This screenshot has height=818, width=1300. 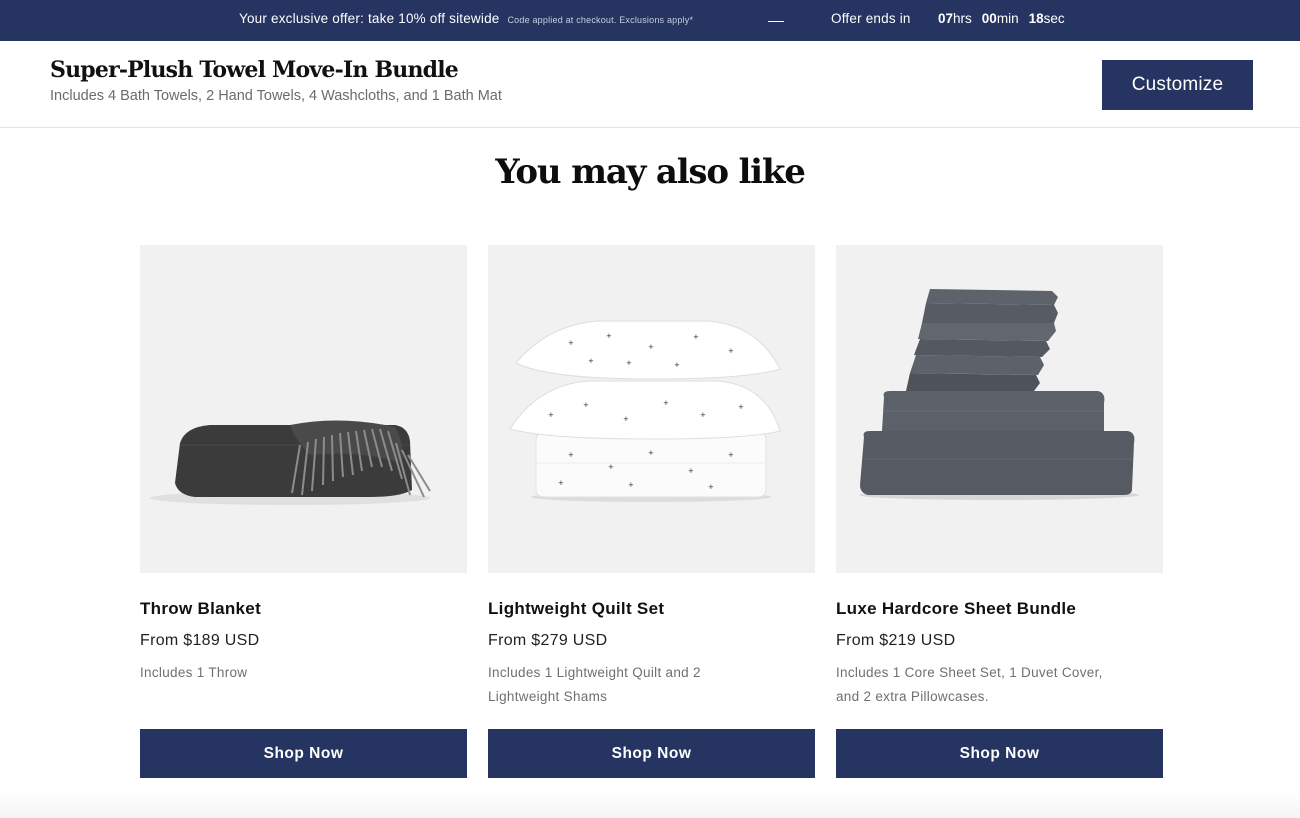 I want to click on countdown-timer: 07hrs 00min 18sec, so click(x=1001, y=18).